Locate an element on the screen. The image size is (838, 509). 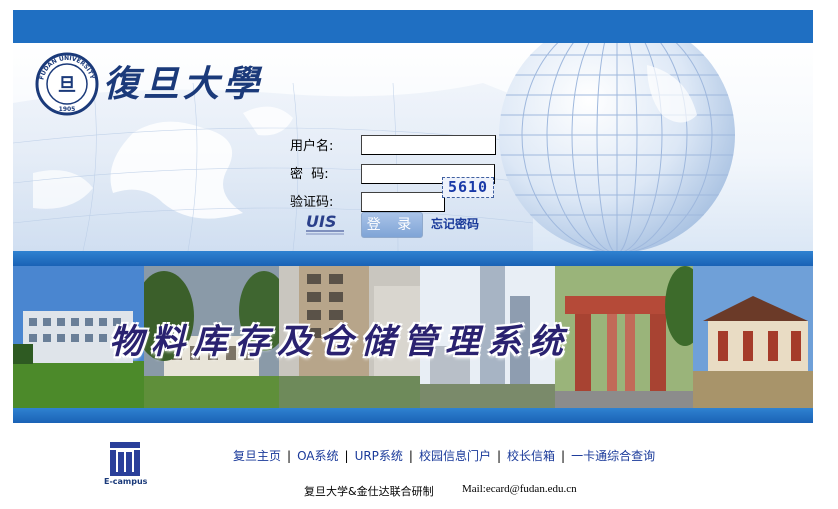
password-label: 密 码: is located at coordinates (309, 174).